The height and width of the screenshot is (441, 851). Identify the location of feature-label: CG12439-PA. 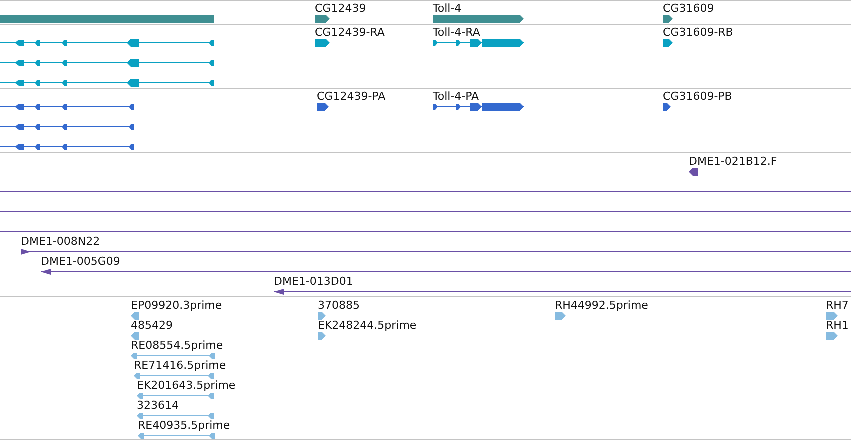
(351, 97).